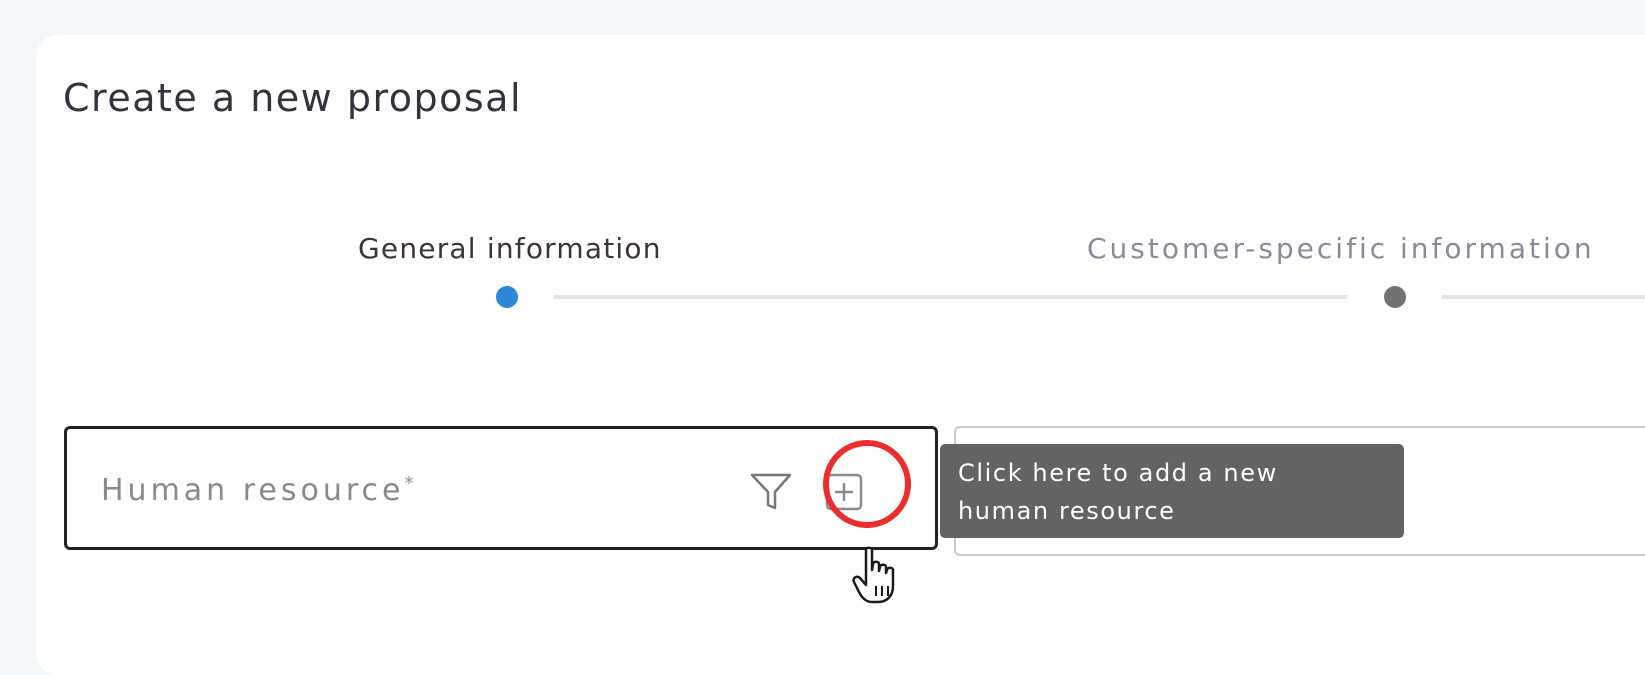  What do you see at coordinates (1395, 297) in the screenshot?
I see `step-indicator-inactive` at bounding box center [1395, 297].